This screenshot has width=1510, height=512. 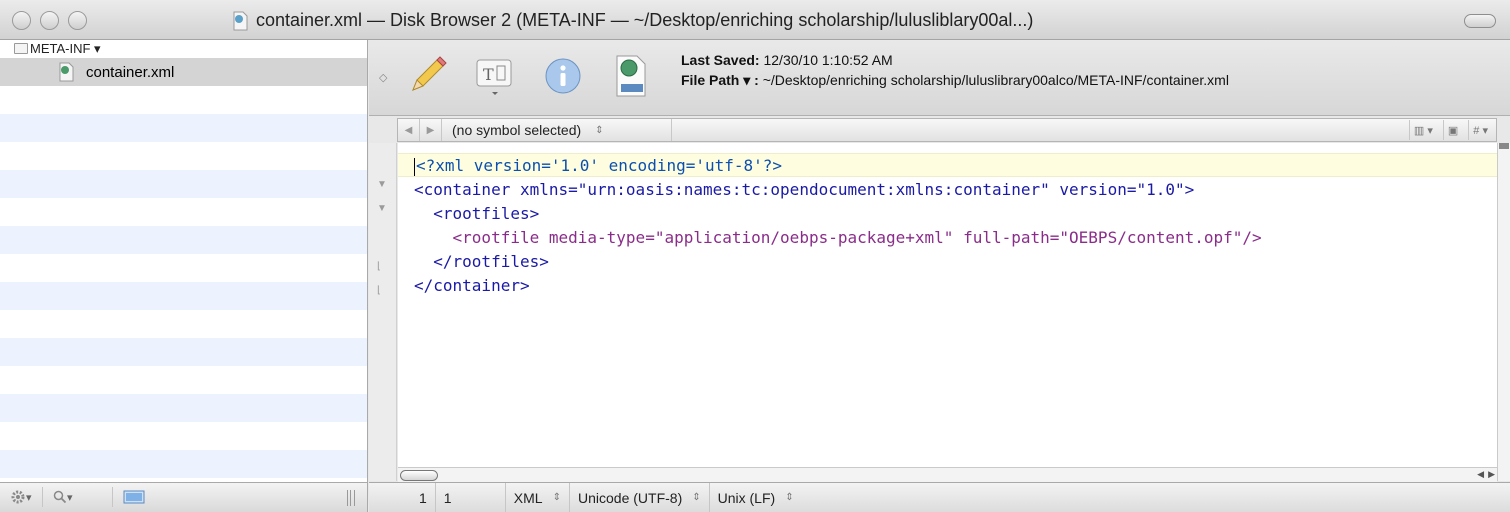 What do you see at coordinates (409, 130) in the screenshot?
I see `back-arrow-icon: ◀` at bounding box center [409, 130].